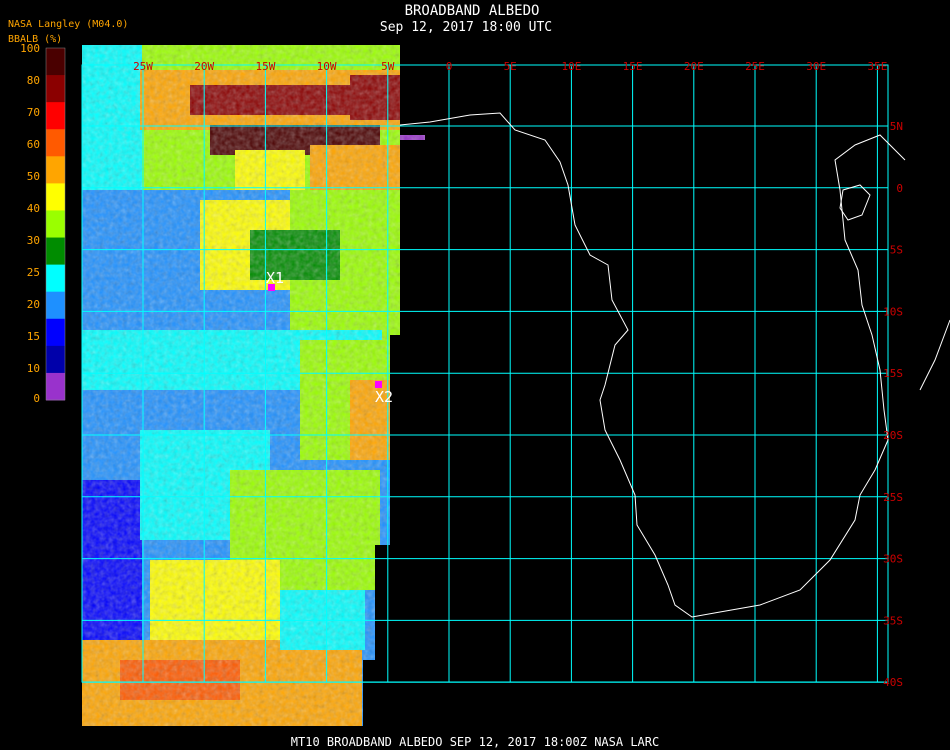 This screenshot has width=950, height=750. Describe the element at coordinates (204, 66) in the screenshot. I see `longitude-label: 20W` at that location.